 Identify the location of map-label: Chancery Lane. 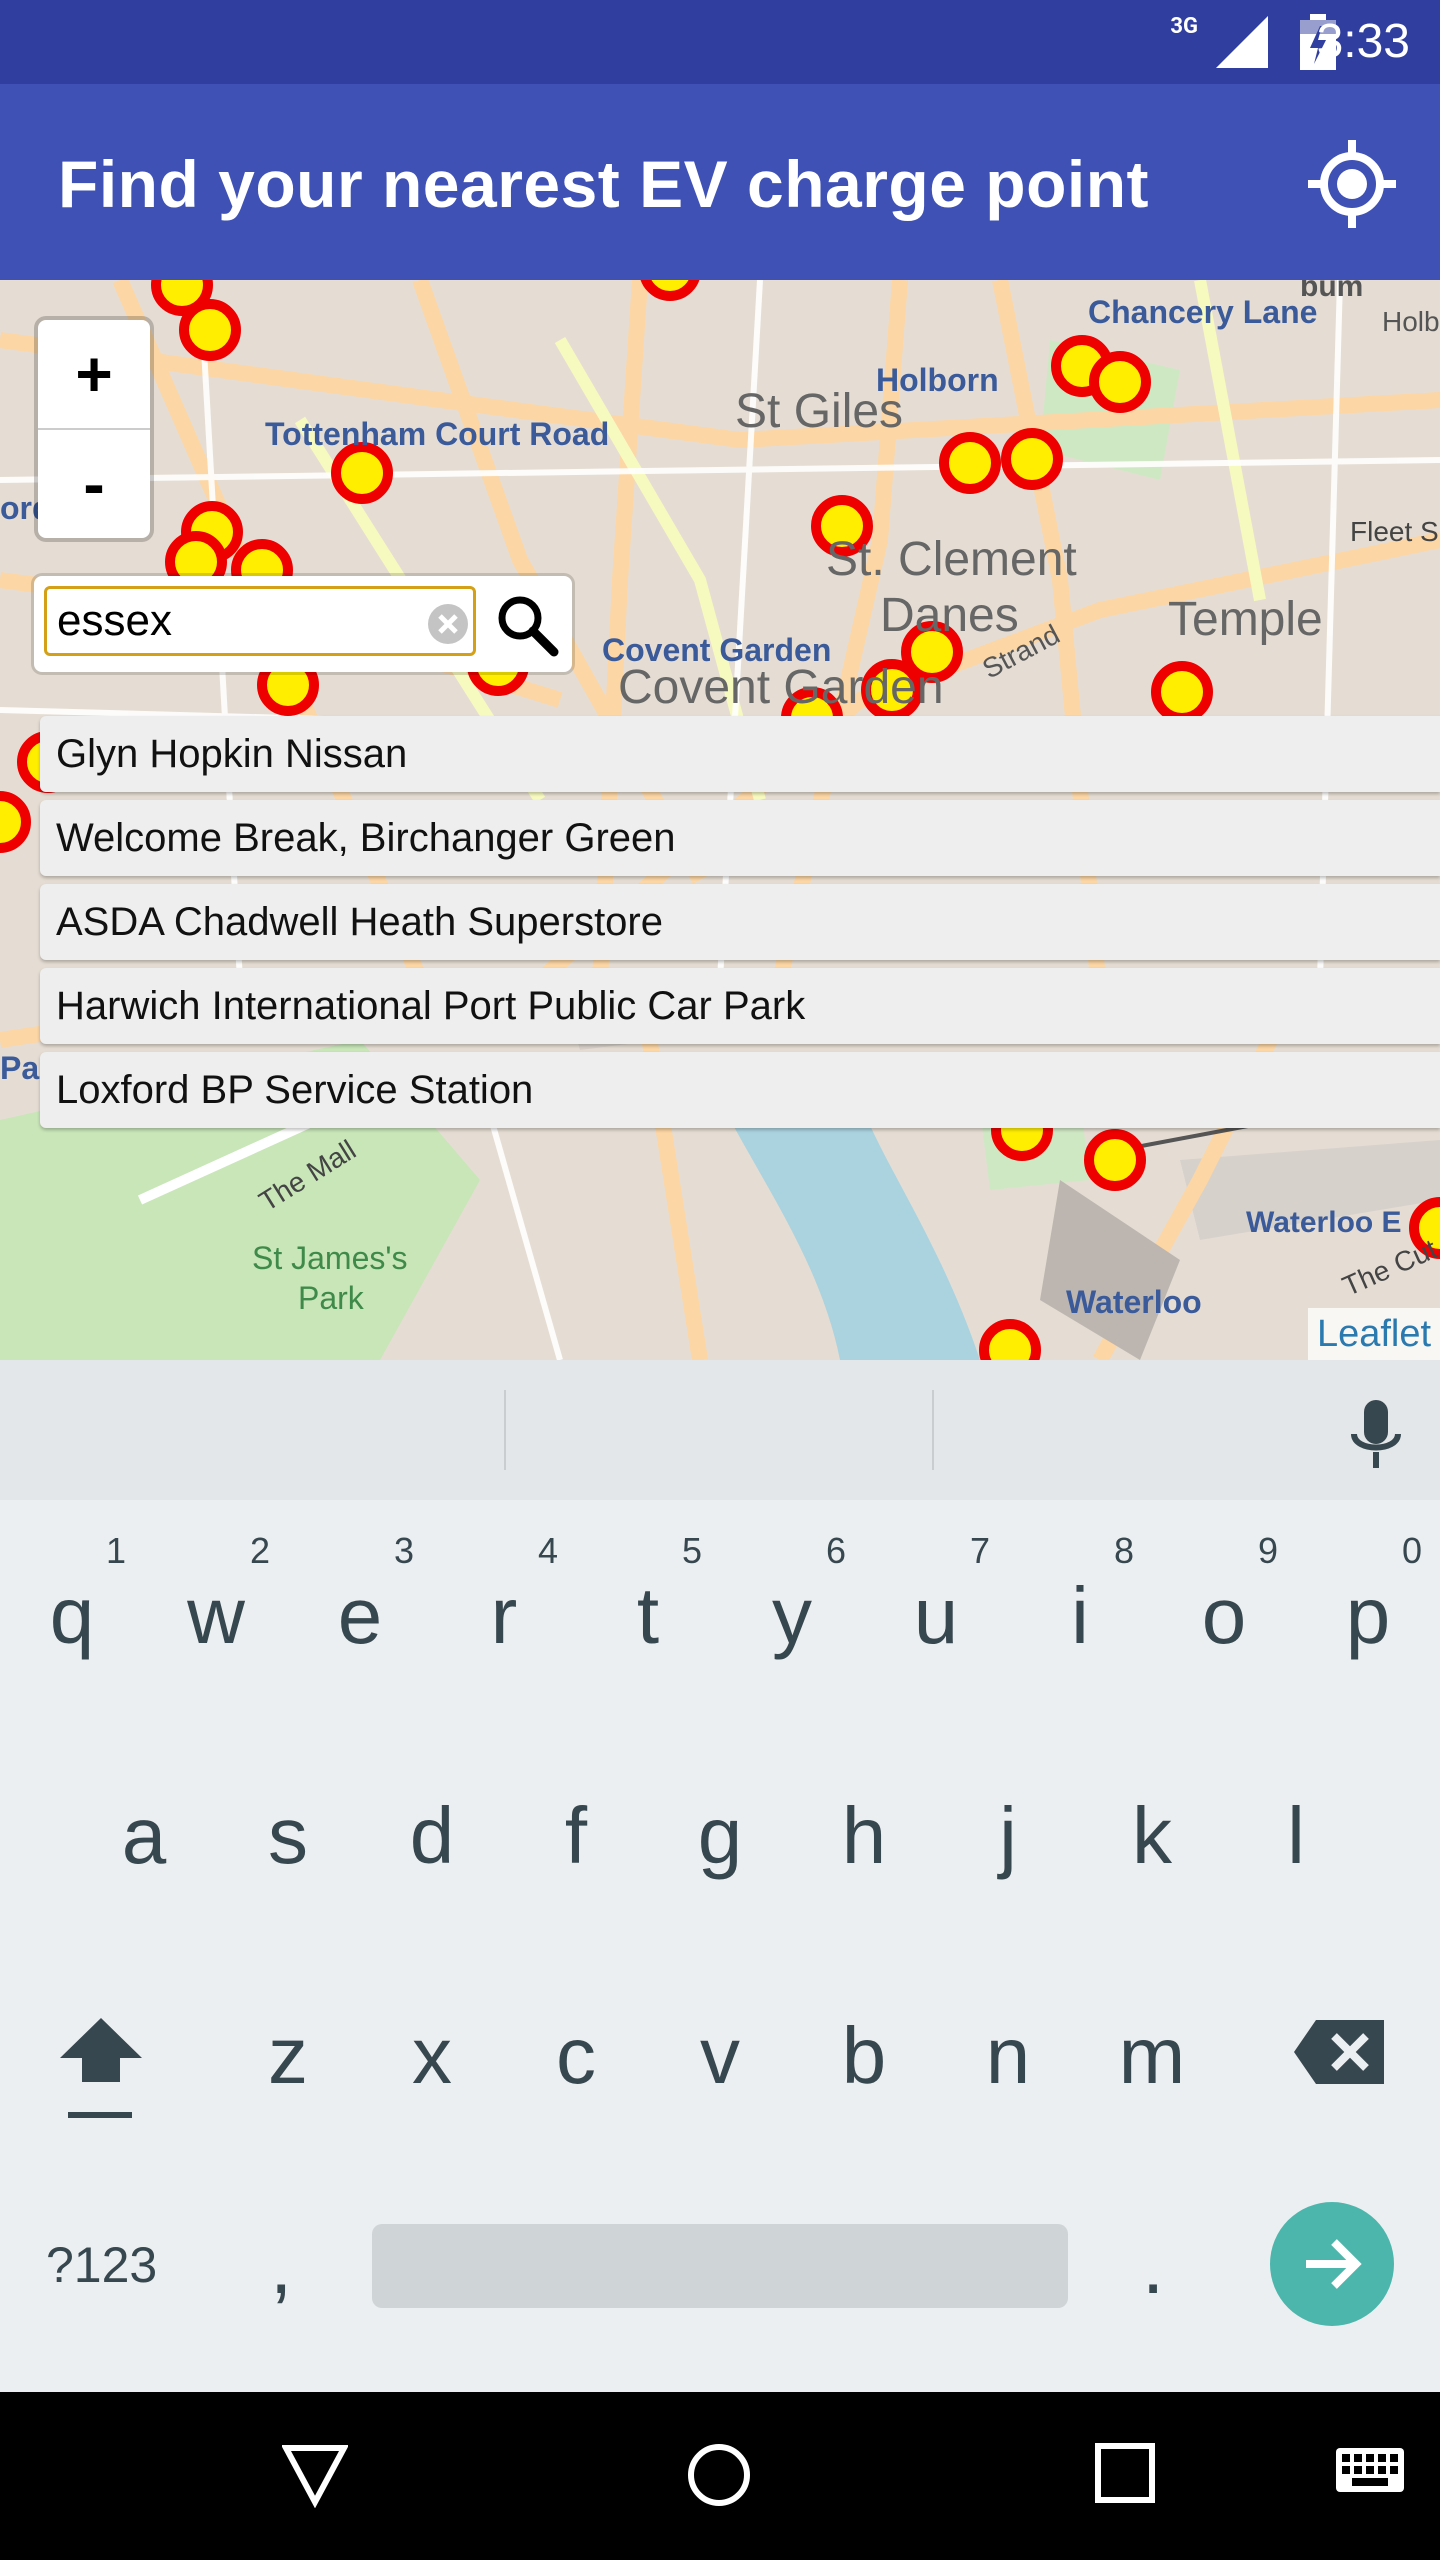
(1203, 312).